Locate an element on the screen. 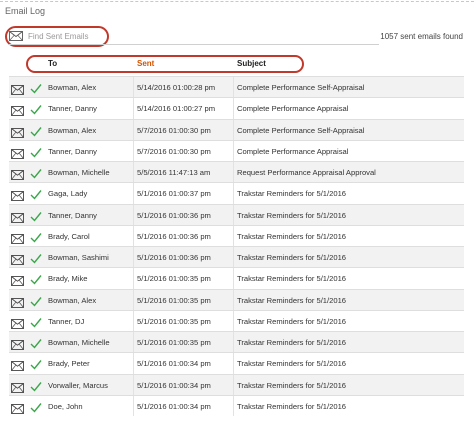 The image size is (474, 441). top-dashed-border is located at coordinates (237, 1).